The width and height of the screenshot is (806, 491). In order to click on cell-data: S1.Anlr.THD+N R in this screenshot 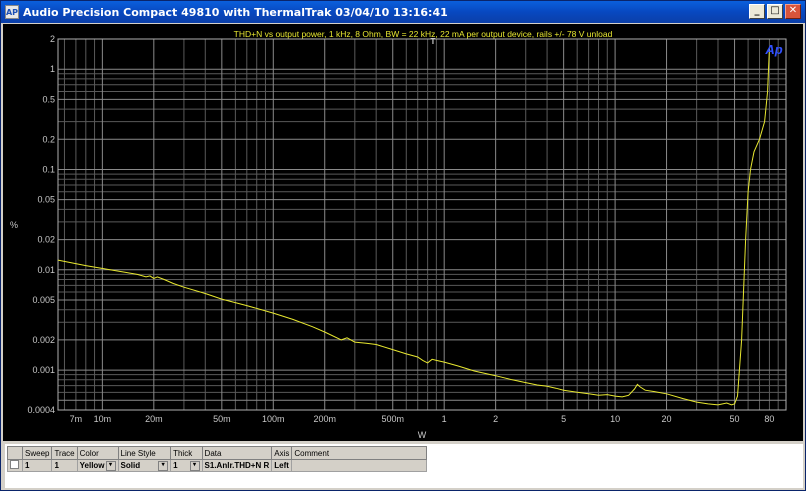, I will do `click(237, 465)`.